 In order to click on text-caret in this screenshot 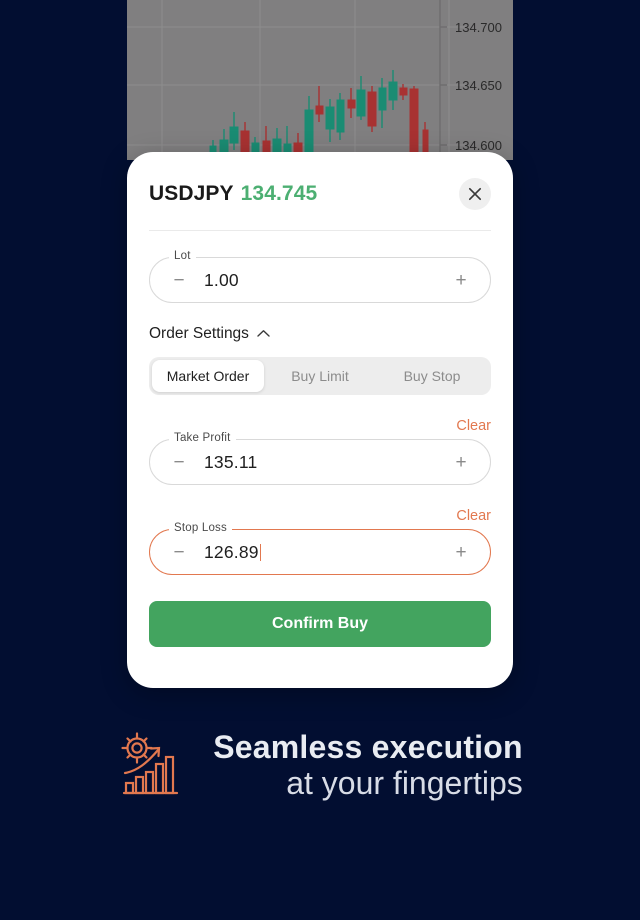, I will do `click(260, 552)`.